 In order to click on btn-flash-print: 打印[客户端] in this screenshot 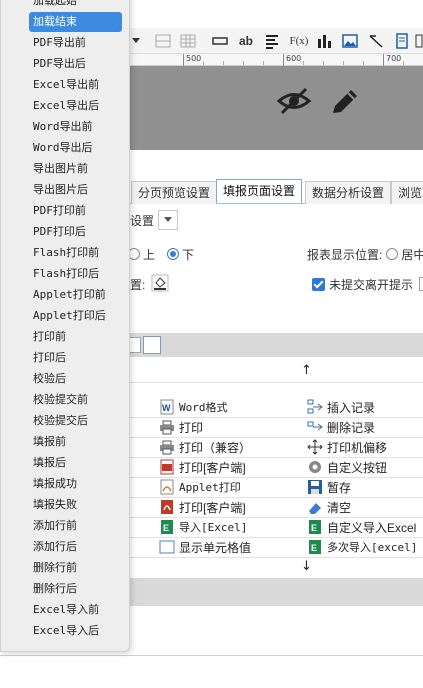, I will do `click(202, 467)`.